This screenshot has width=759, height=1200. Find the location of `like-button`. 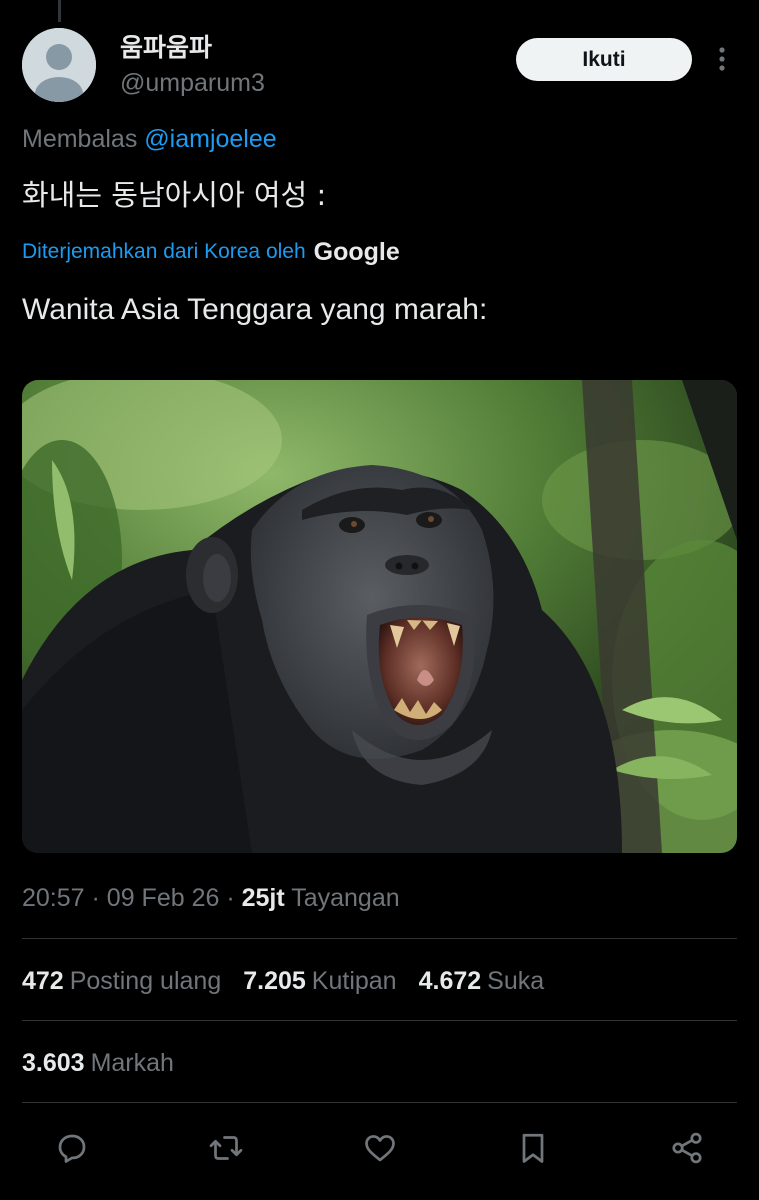

like-button is located at coordinates (380, 1148).